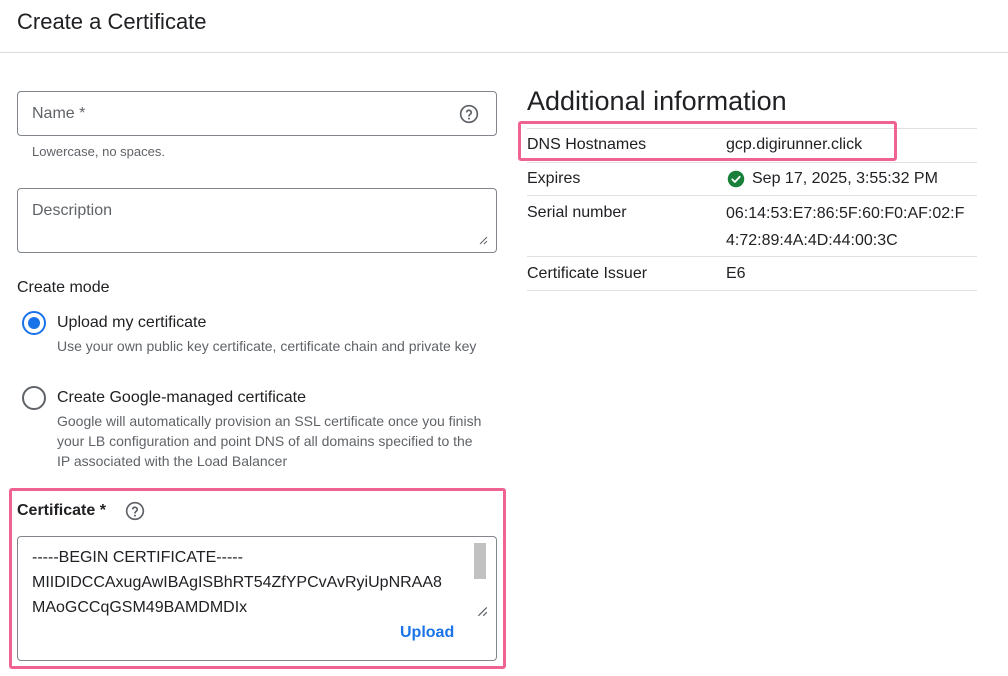 The image size is (1008, 676). What do you see at coordinates (59, 113) in the screenshot?
I see `name-placeholder: Name *` at bounding box center [59, 113].